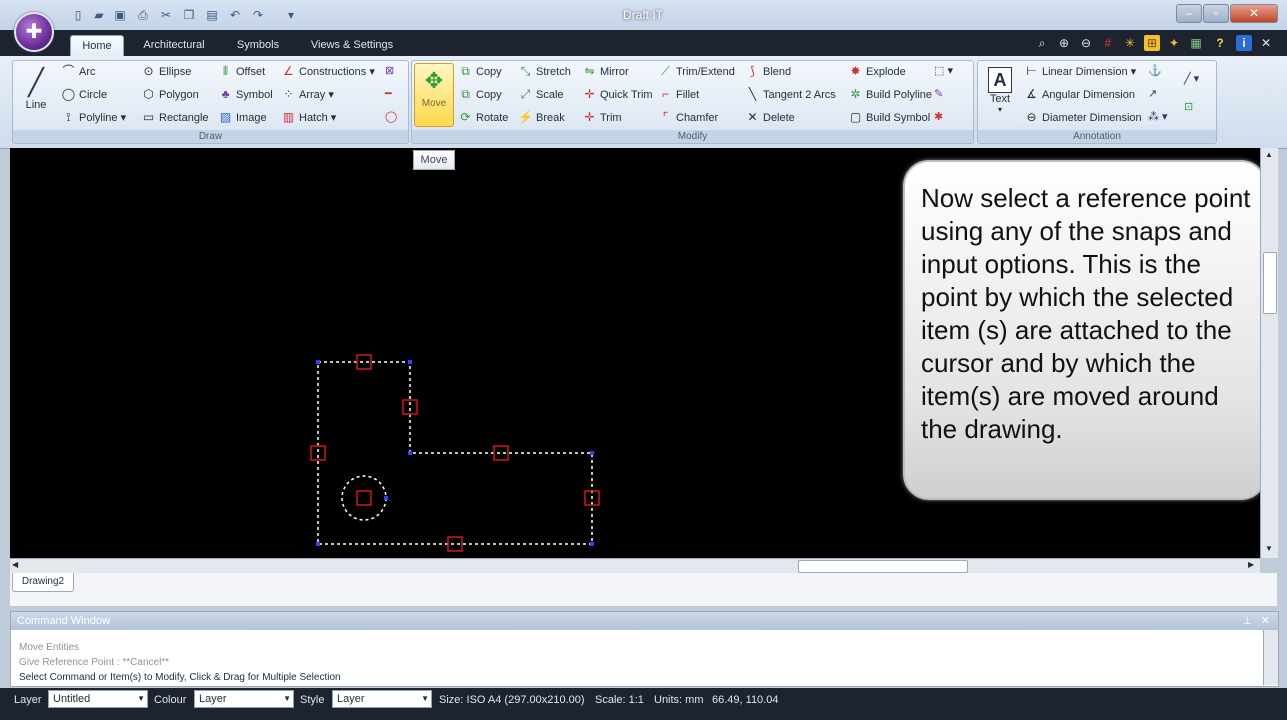 The width and height of the screenshot is (1287, 720). Describe the element at coordinates (688, 95) in the screenshot. I see `fillet-label: Fillet` at that location.